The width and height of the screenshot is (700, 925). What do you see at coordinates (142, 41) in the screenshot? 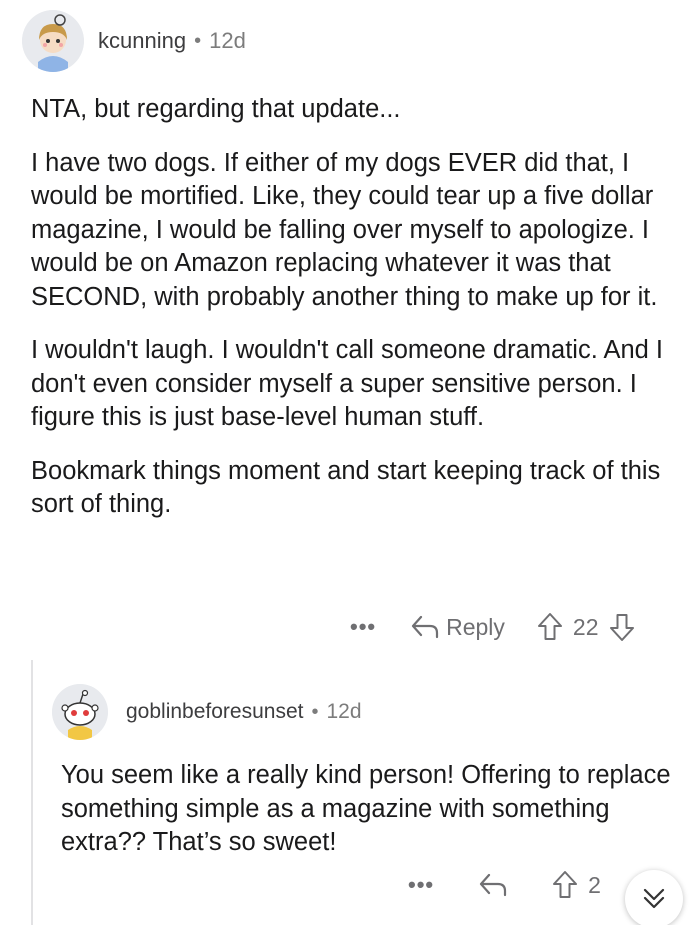
I see `comment-username: kcunning` at bounding box center [142, 41].